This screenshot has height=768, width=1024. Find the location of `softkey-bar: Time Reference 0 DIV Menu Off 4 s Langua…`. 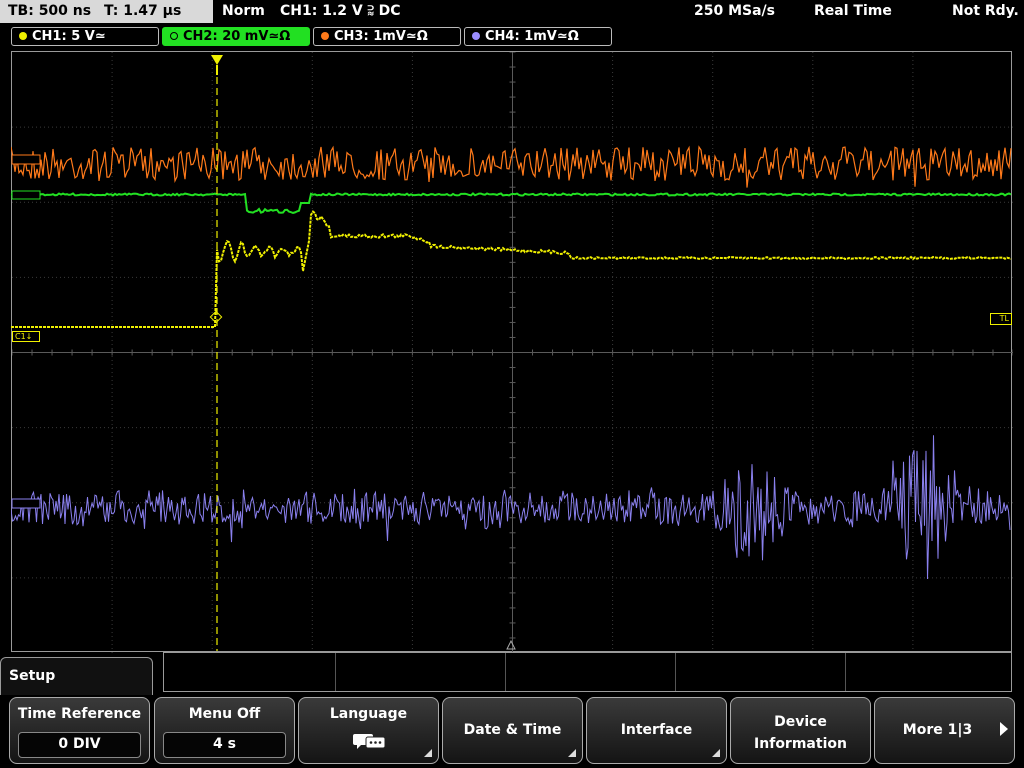

softkey-bar: Time Reference 0 DIV Menu Off 4 s Langua… is located at coordinates (512, 731).